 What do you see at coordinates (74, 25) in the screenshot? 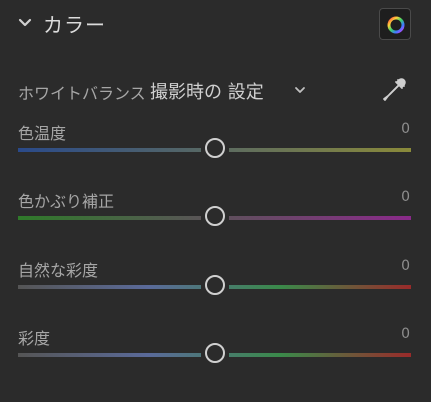
I see `section-title: カラー` at bounding box center [74, 25].